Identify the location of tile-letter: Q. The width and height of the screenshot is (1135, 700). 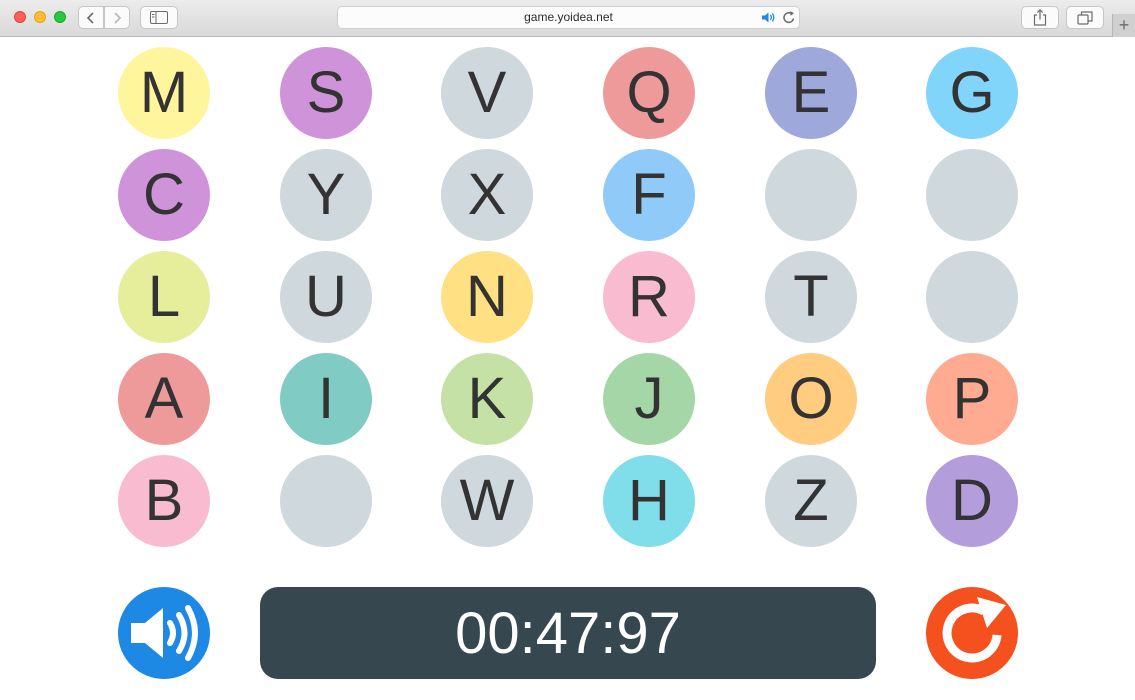
(649, 92).